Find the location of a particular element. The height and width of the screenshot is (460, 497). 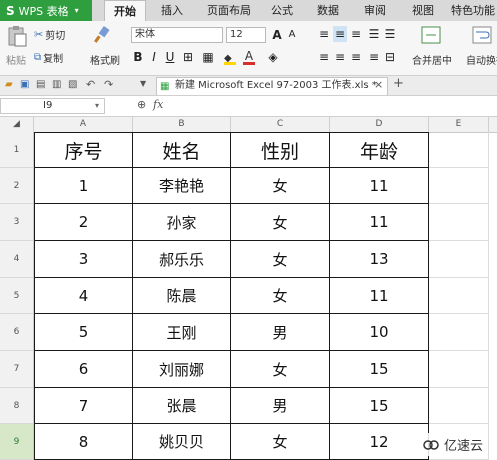

table-cell: 12 is located at coordinates (379, 442).